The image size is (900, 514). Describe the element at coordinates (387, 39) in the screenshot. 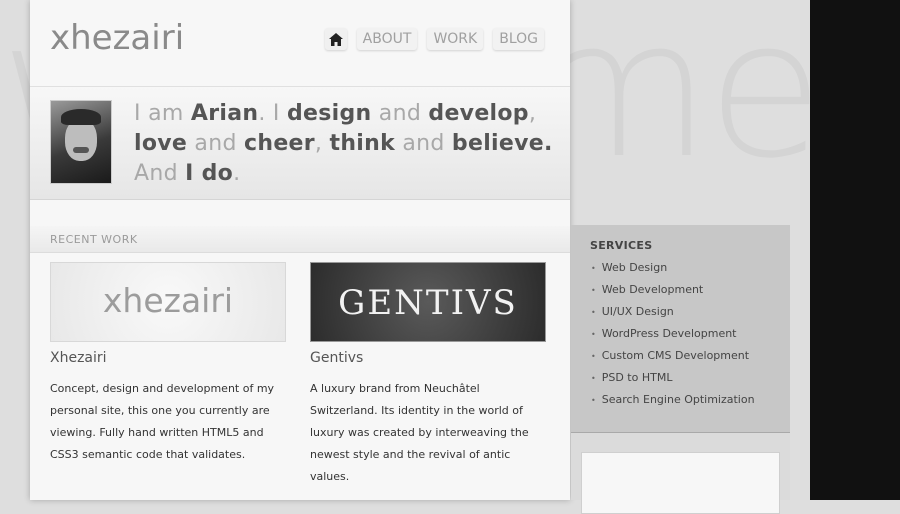

I see `nav-about: ABOUT` at that location.